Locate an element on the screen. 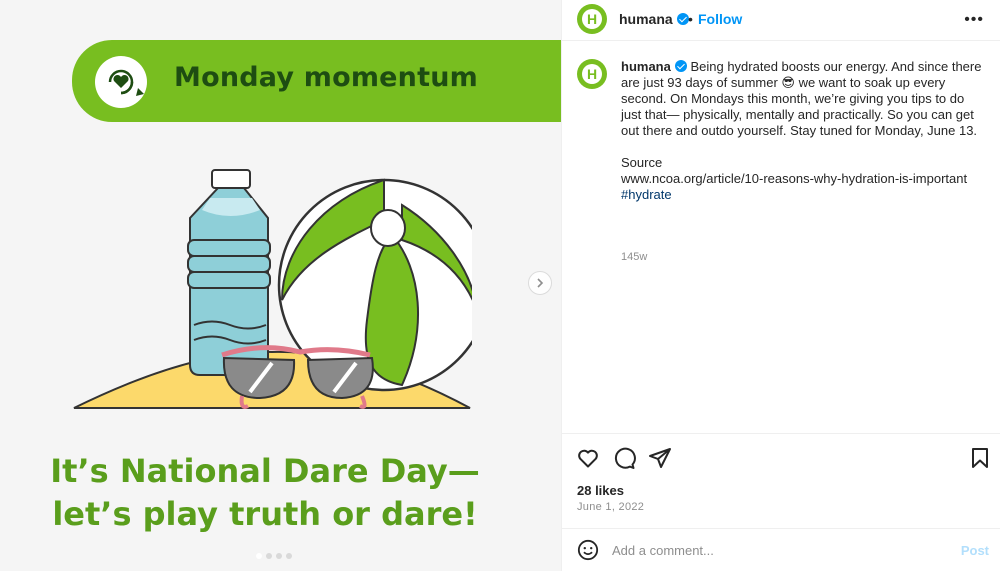 Image resolution: width=1000 pixels, height=571 pixels. post-date: June 1, 2022 is located at coordinates (611, 507).